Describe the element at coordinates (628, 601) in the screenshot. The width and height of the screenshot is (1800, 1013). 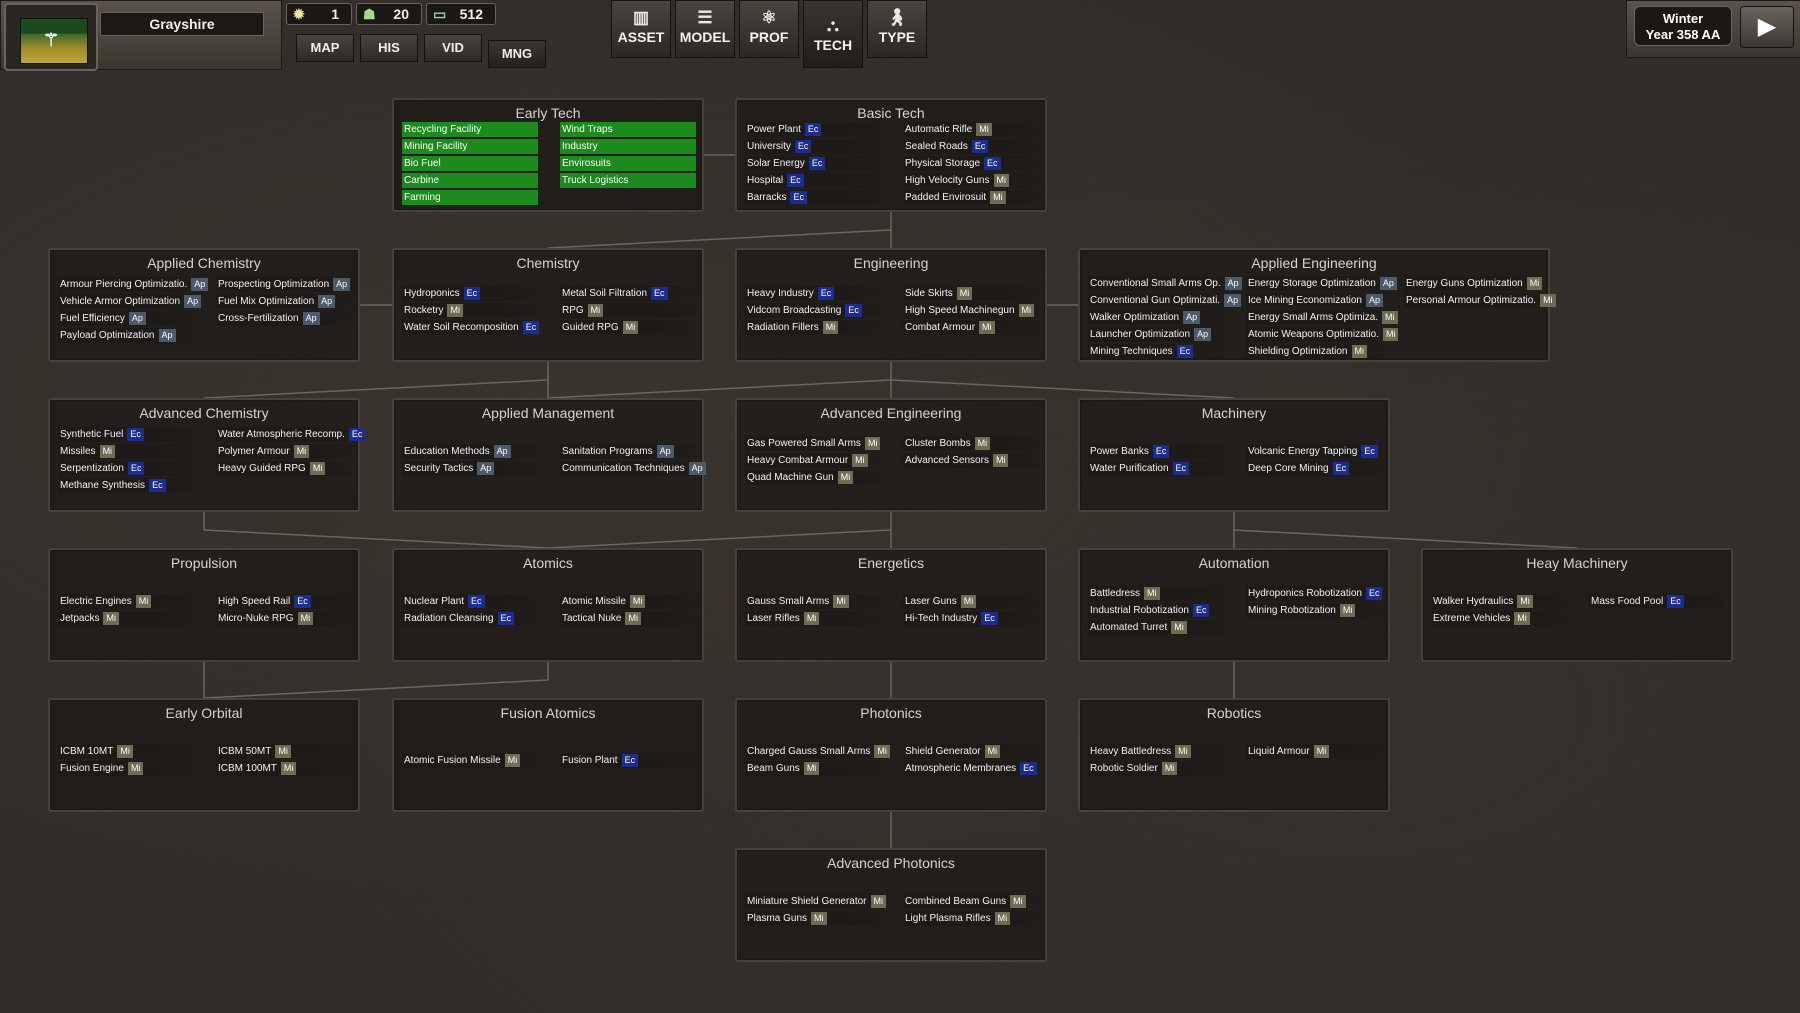
I see `tech-item: Atomic Missile Mi` at that location.